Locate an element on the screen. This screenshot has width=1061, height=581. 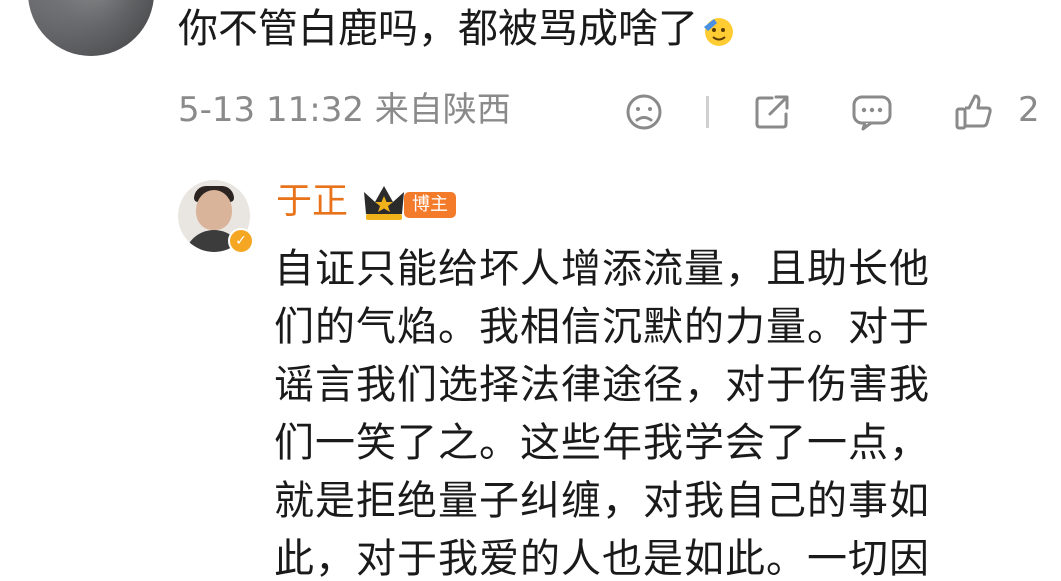
commenter-avatar is located at coordinates (91, 28).